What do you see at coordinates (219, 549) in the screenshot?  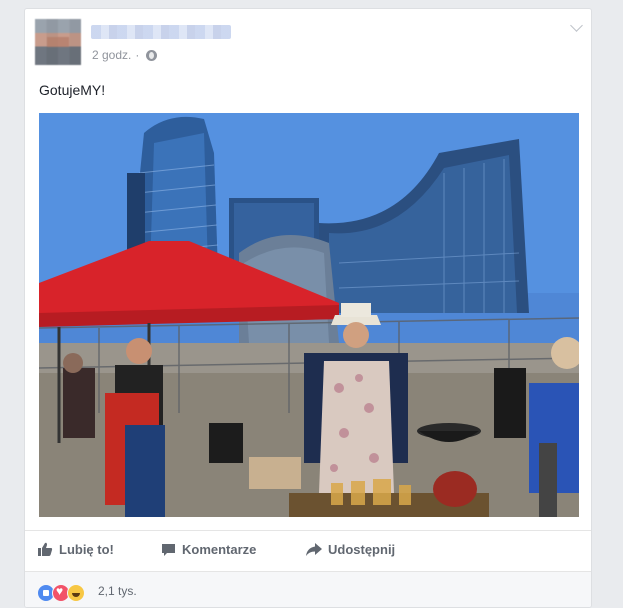 I see `comment-label: Komentarze` at bounding box center [219, 549].